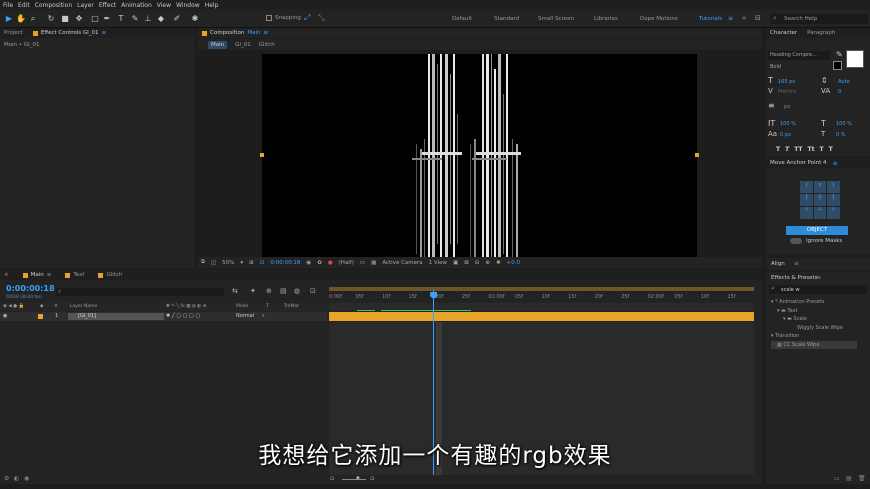 The width and height of the screenshot is (870, 489). Describe the element at coordinates (455, 263) in the screenshot. I see `toggle-pixel-icon: ▣` at that location.